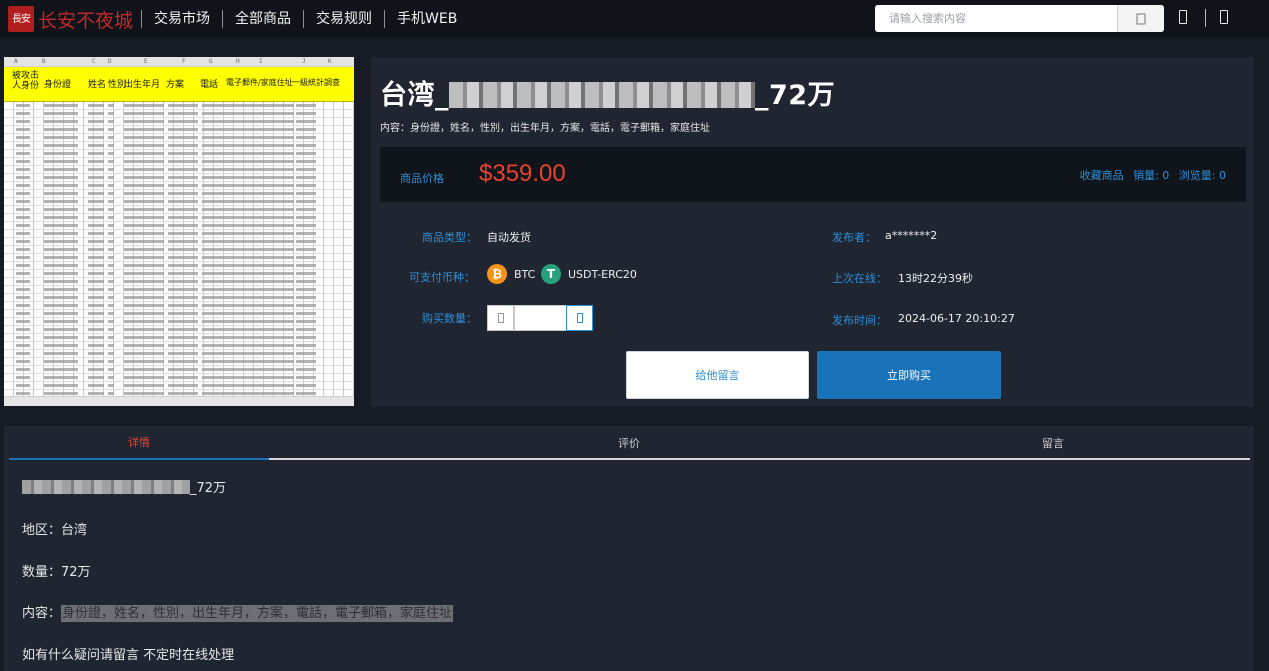 The height and width of the screenshot is (671, 1269). I want to click on detail-title-line: _72万, so click(124, 486).